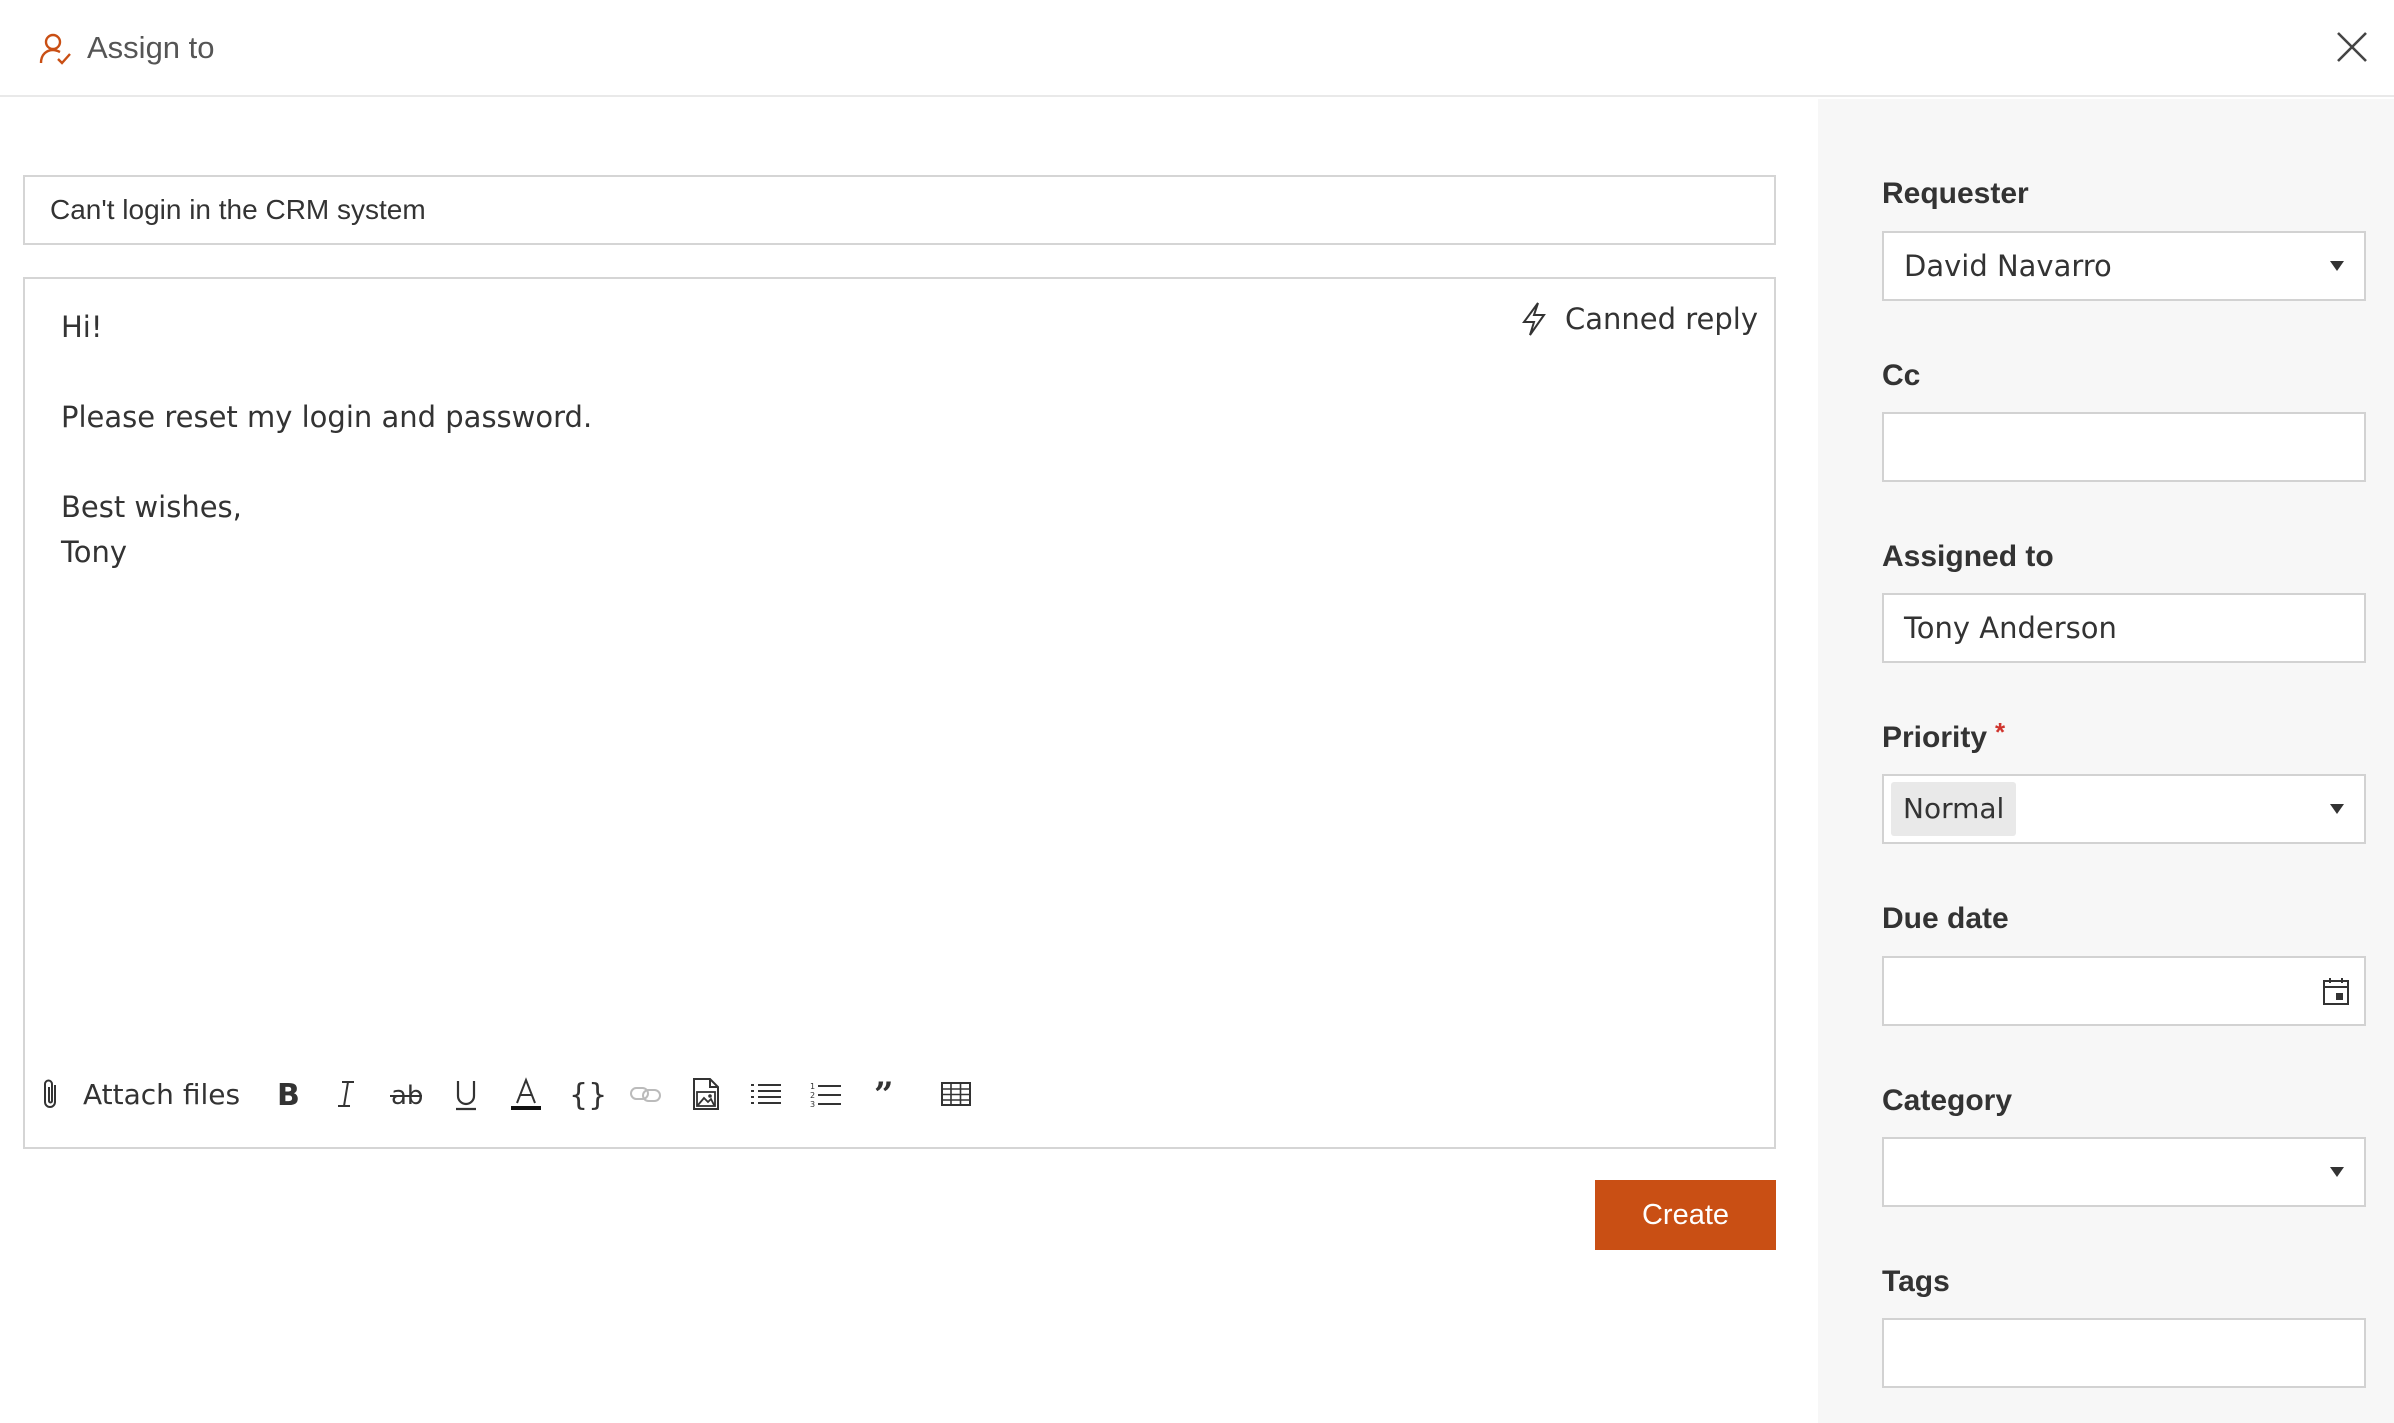 The height and width of the screenshot is (1423, 2394). Describe the element at coordinates (2124, 266) in the screenshot. I see `requester-select: David Navarro` at that location.